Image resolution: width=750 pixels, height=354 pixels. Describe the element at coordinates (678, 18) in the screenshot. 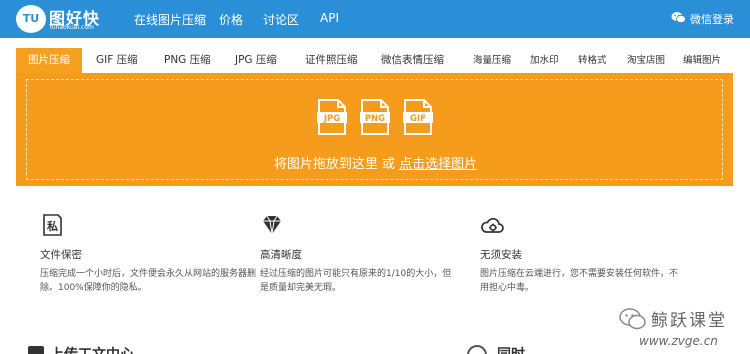

I see `wechat-icon` at that location.